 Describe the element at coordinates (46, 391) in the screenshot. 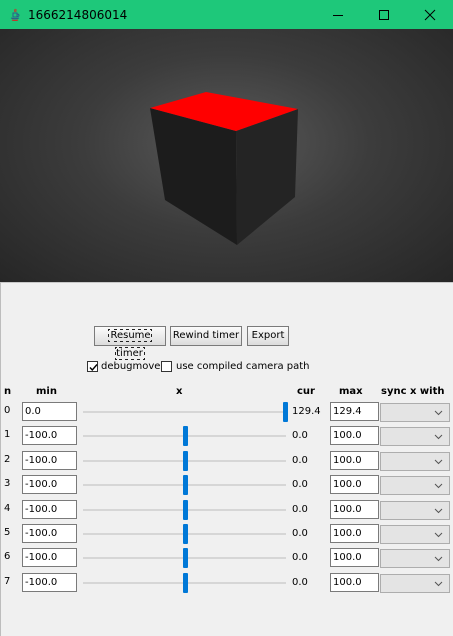

I see `header-min: min` at that location.